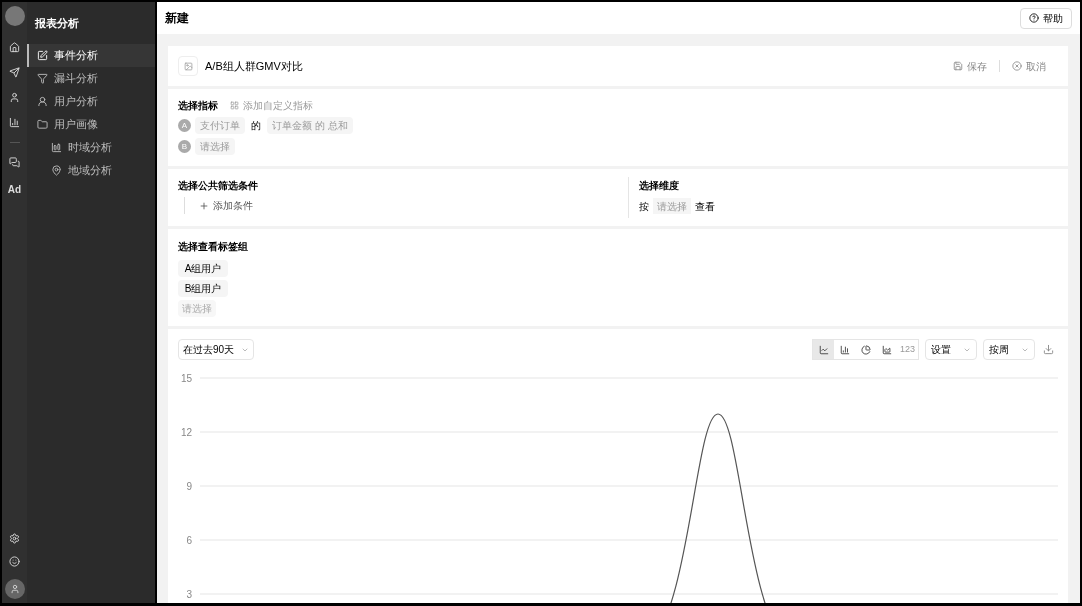  What do you see at coordinates (226, 205) in the screenshot?
I see `add-condition-button: 添加条件` at bounding box center [226, 205].